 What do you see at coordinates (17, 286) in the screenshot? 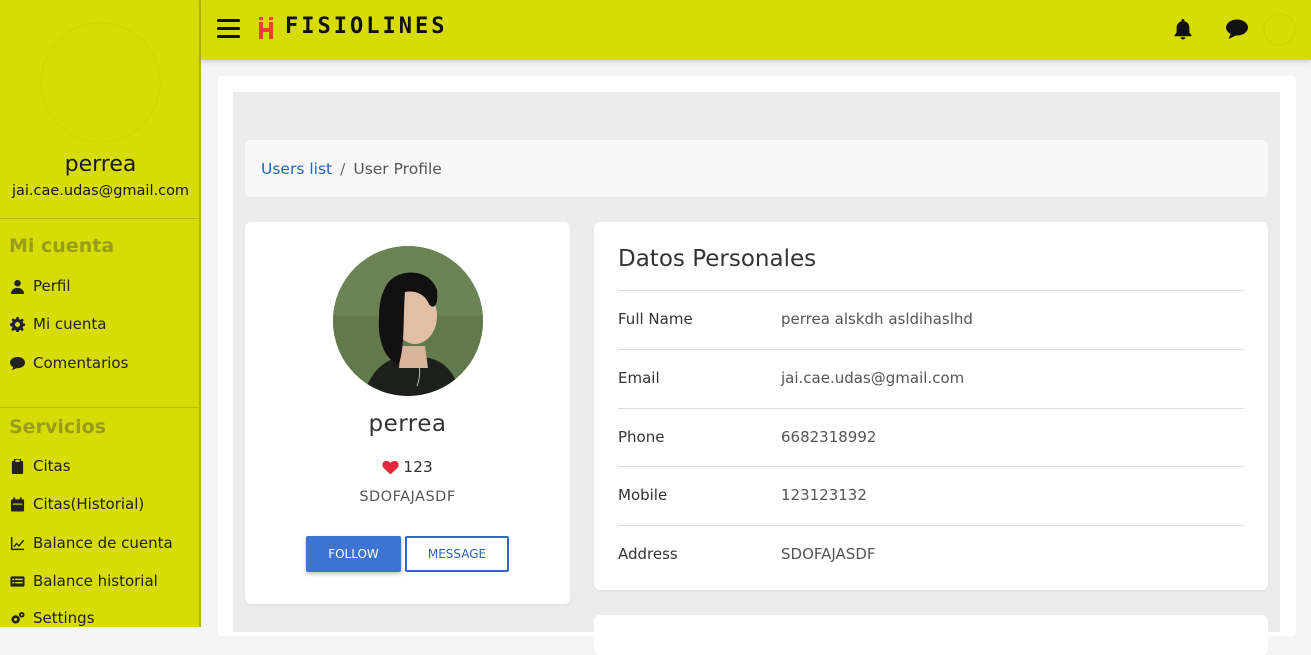
I see `user-icon` at bounding box center [17, 286].